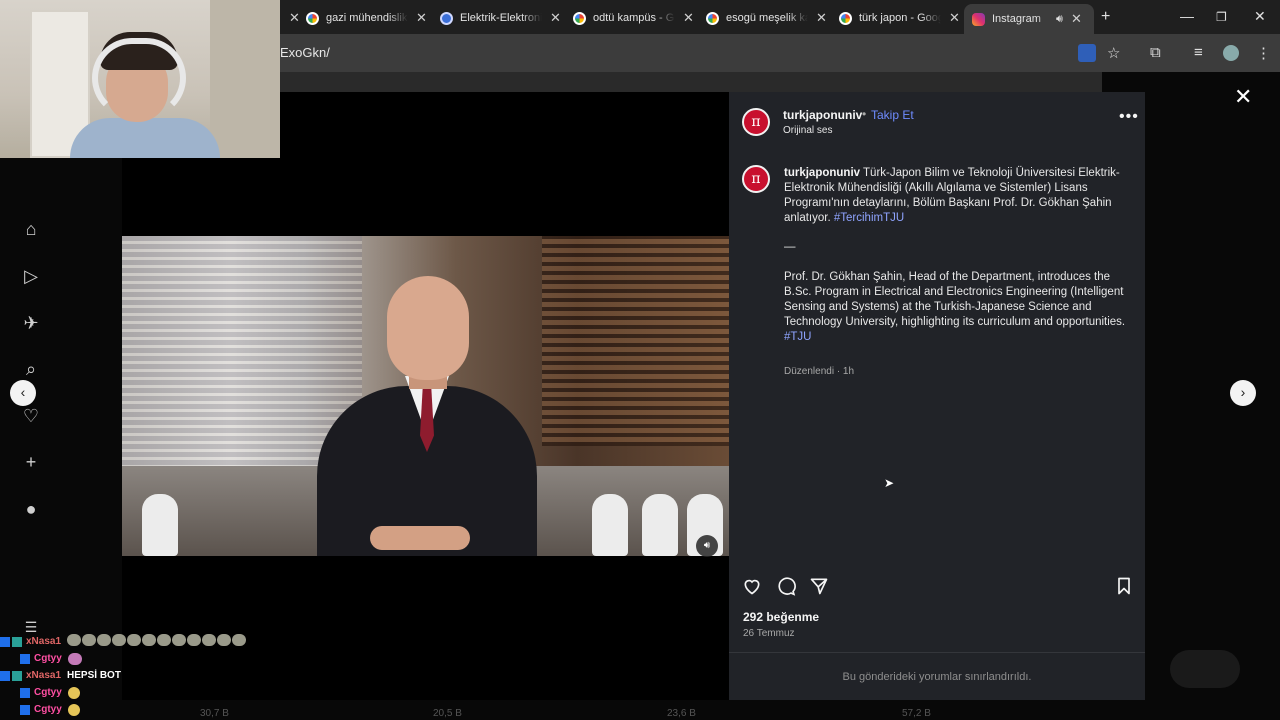 The image size is (1280, 720). Describe the element at coordinates (822, 115) in the screenshot. I see `post-username: turkjaponuniv` at that location.